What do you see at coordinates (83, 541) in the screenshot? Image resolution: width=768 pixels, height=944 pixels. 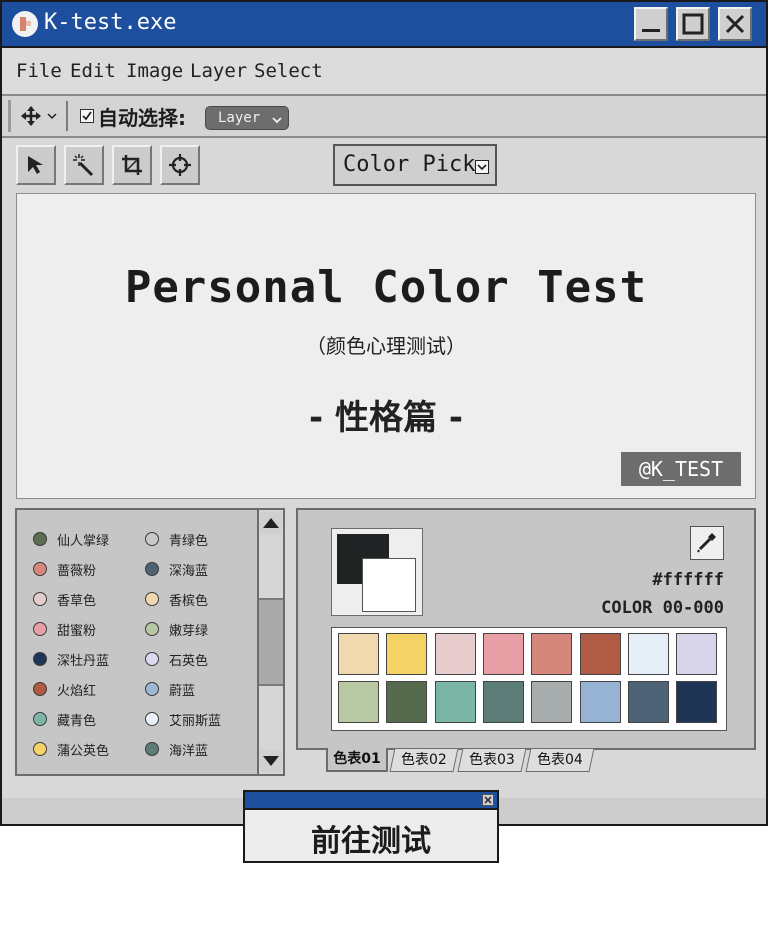 I see `color-name: 仙人掌绿` at bounding box center [83, 541].